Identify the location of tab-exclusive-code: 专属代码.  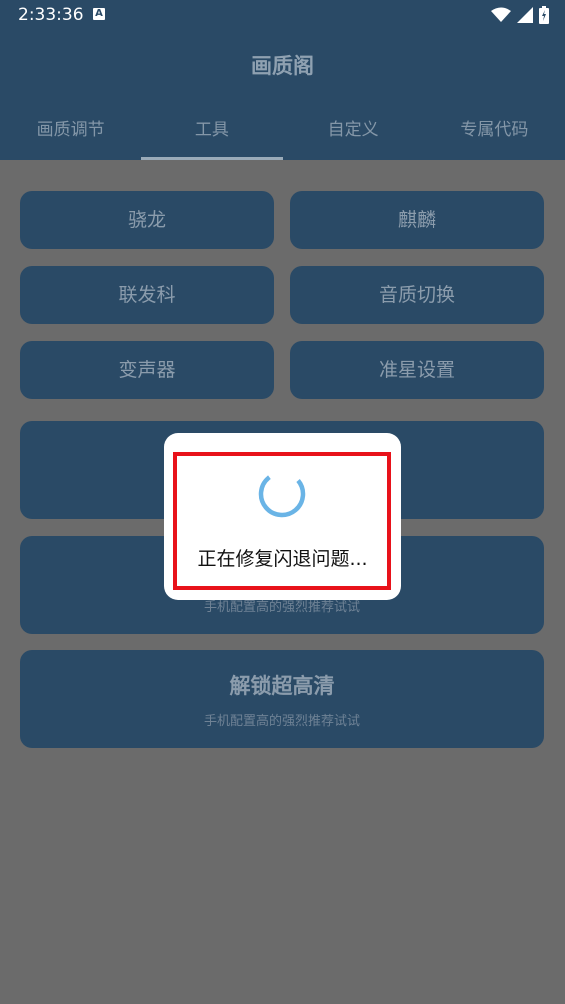
(494, 130).